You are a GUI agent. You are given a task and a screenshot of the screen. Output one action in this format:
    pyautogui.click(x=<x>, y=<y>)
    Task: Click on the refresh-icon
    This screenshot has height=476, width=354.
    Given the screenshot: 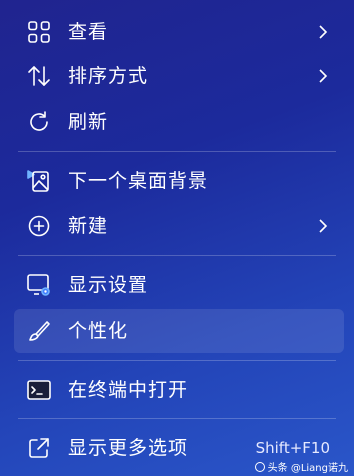 What is the action you would take?
    pyautogui.click(x=39, y=122)
    